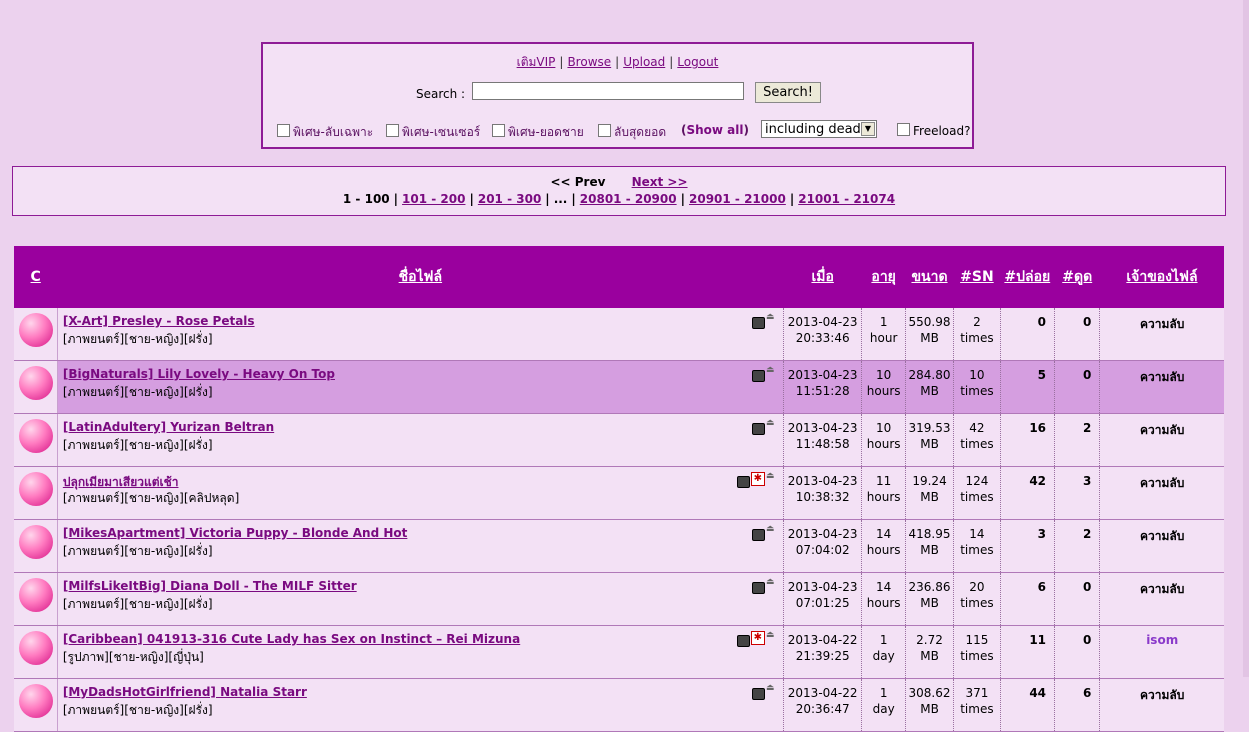  I want to click on upload-link: Upload, so click(644, 62).